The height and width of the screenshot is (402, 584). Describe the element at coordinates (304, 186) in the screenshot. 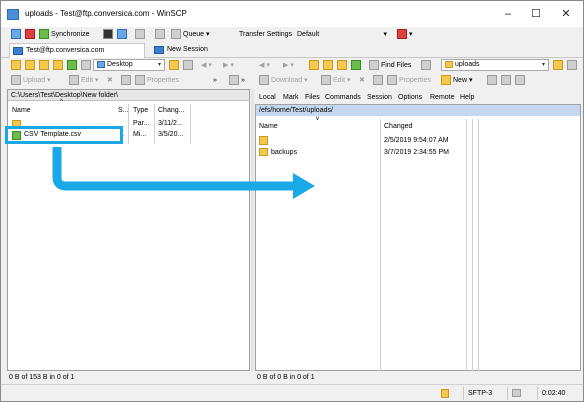

I see `arrow-head-icon` at that location.